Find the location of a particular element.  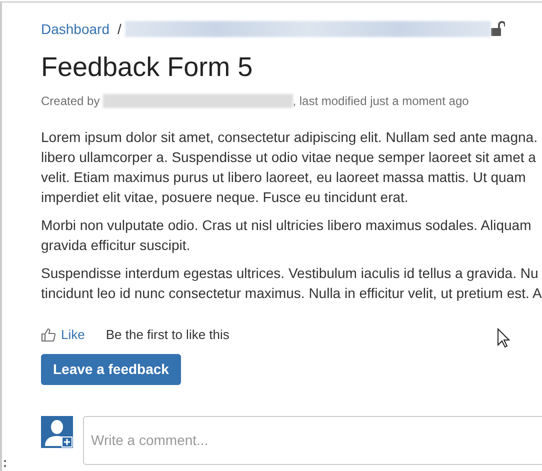

body-text-line: Lorem ipsum dolor sit amet, consectetur adipiscing elit. Nullam sed ante magna. is located at coordinates (289, 137).